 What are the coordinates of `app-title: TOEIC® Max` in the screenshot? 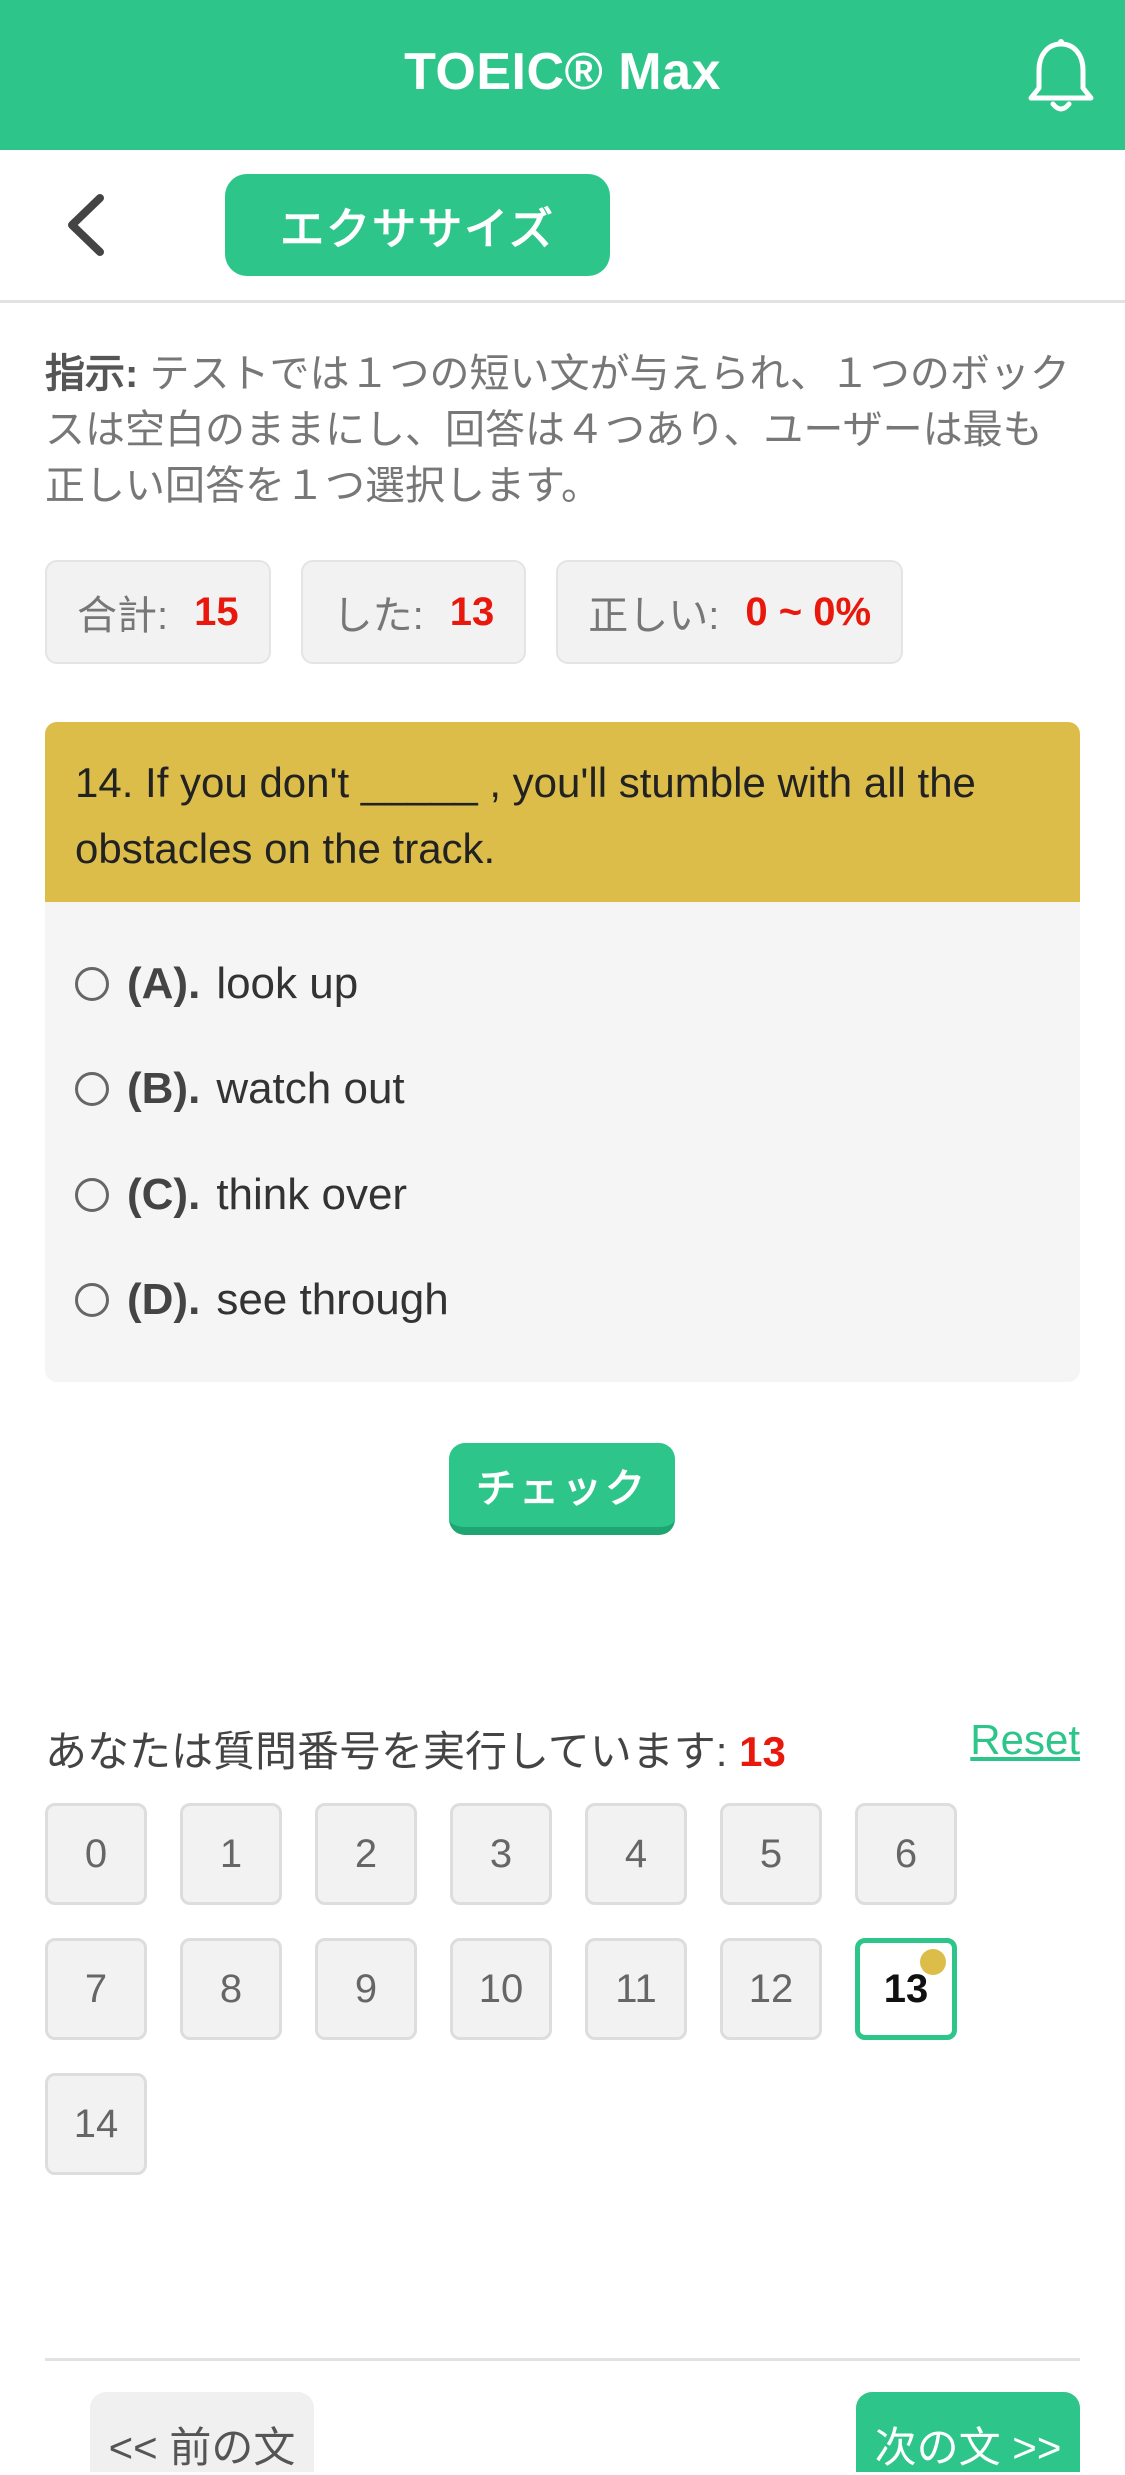 It's located at (562, 72).